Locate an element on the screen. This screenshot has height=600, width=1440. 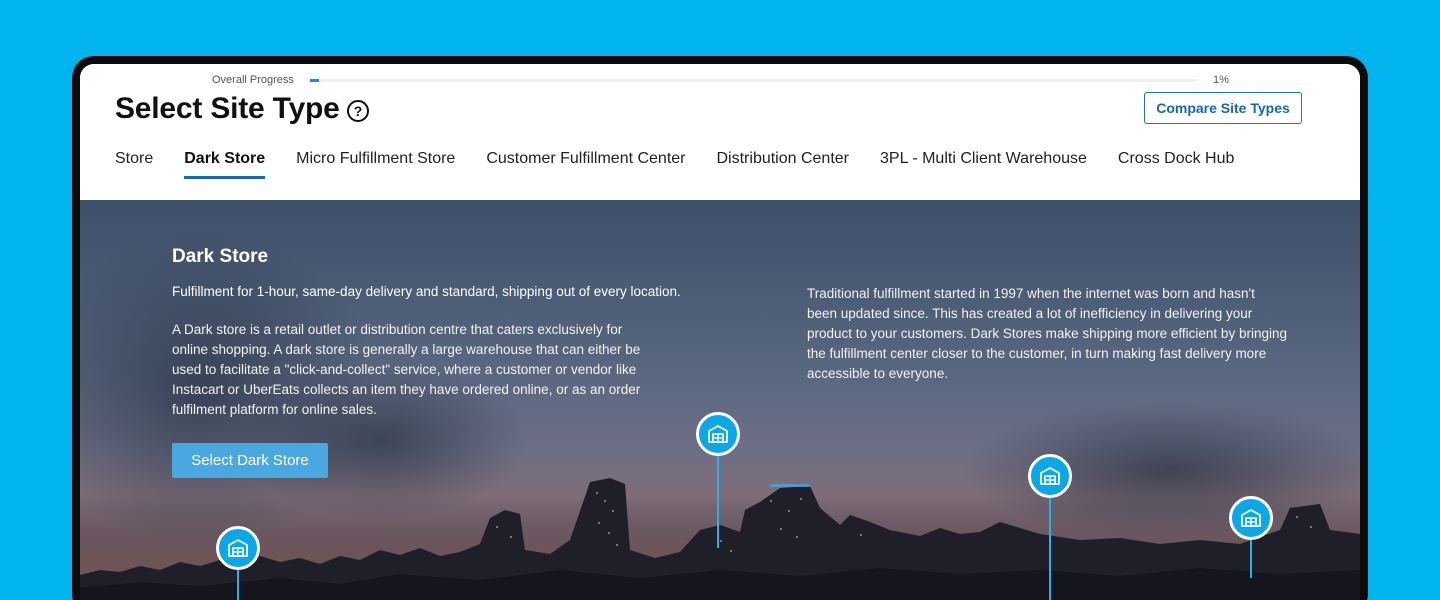
overall-progress-fill is located at coordinates (314, 80).